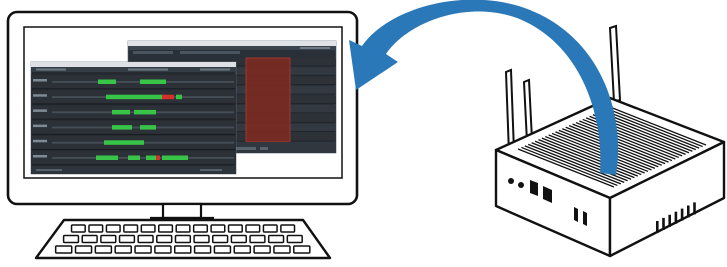 The image size is (727, 267). I want to click on row-track, so click(143, 158).